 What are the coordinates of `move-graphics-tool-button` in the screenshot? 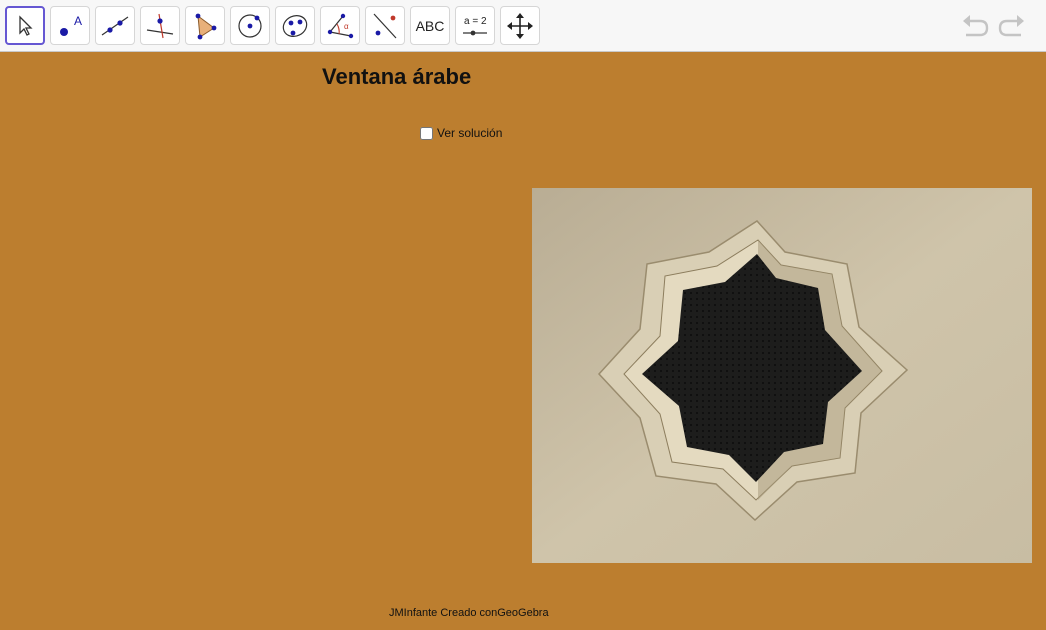 It's located at (520, 25).